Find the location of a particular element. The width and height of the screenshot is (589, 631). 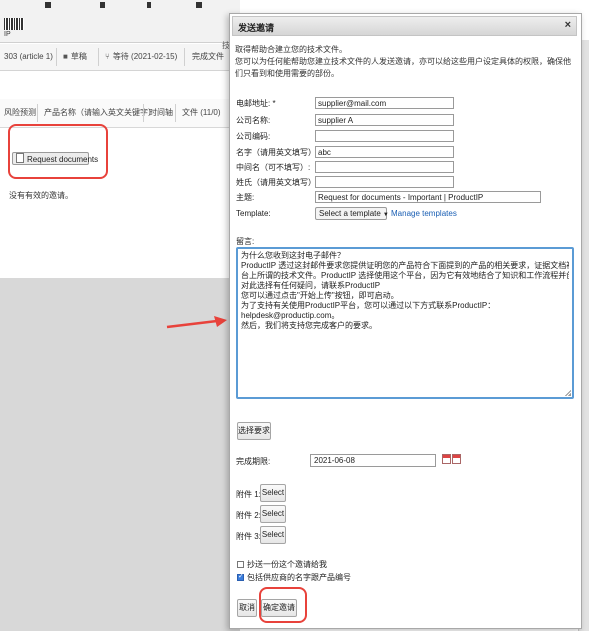

tab-label: 等待 (2021-02-15) is located at coordinates (145, 56).